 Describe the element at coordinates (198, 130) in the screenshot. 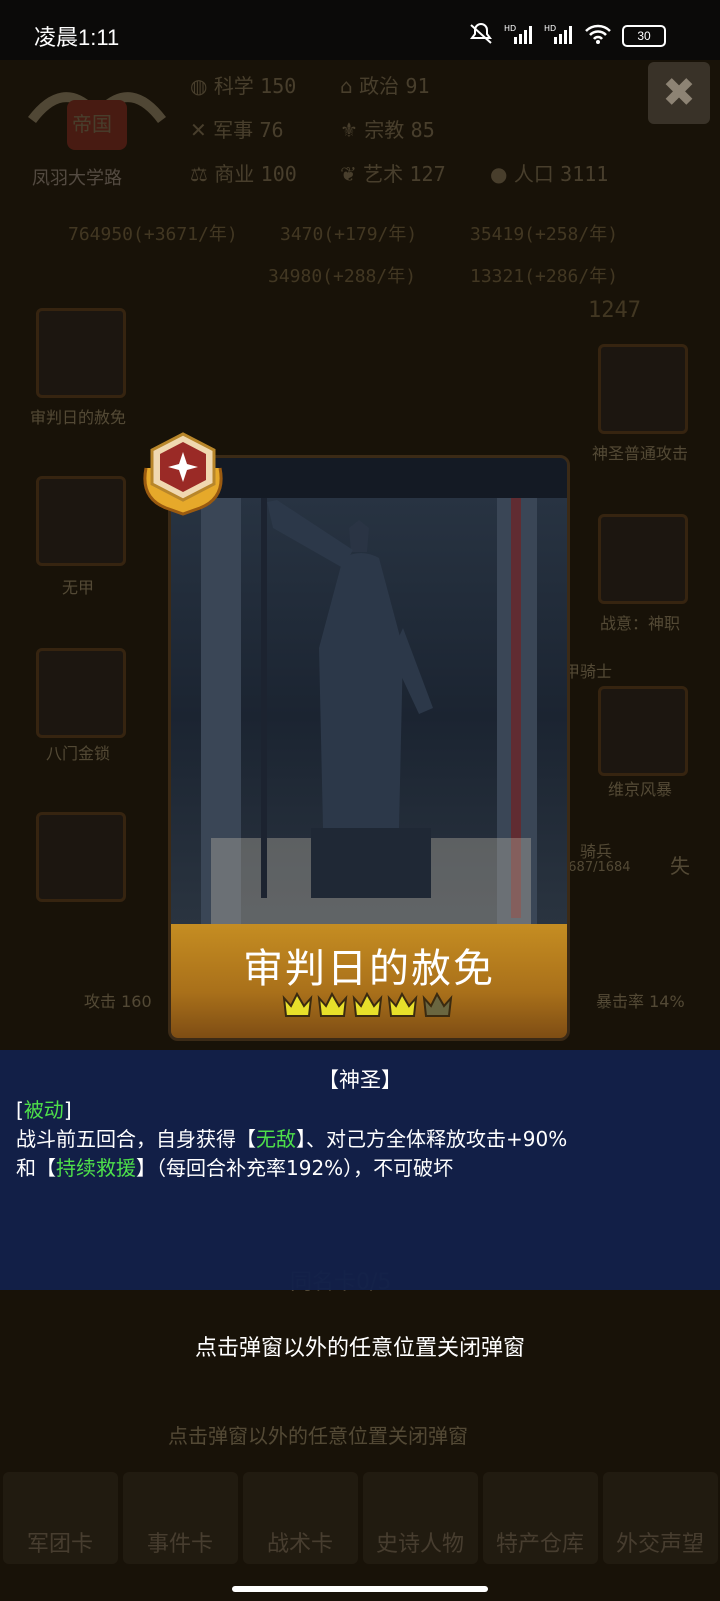

I see `crossed-tools-icon: ✕` at that location.